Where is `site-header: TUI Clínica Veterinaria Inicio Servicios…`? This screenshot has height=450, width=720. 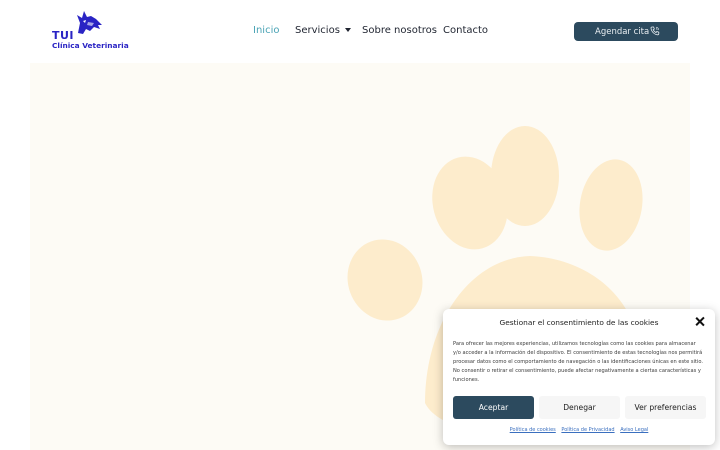 site-header: TUI Clínica Veterinaria Inicio Servicios… is located at coordinates (360, 31).